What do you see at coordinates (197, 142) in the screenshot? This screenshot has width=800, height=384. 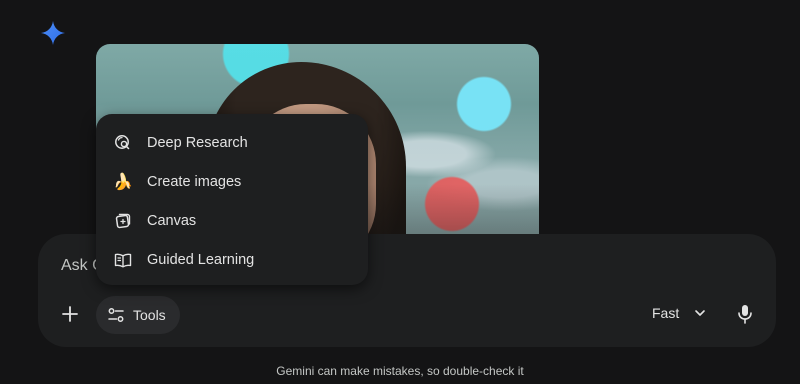 I see `menu-item-label: Deep Research` at bounding box center [197, 142].